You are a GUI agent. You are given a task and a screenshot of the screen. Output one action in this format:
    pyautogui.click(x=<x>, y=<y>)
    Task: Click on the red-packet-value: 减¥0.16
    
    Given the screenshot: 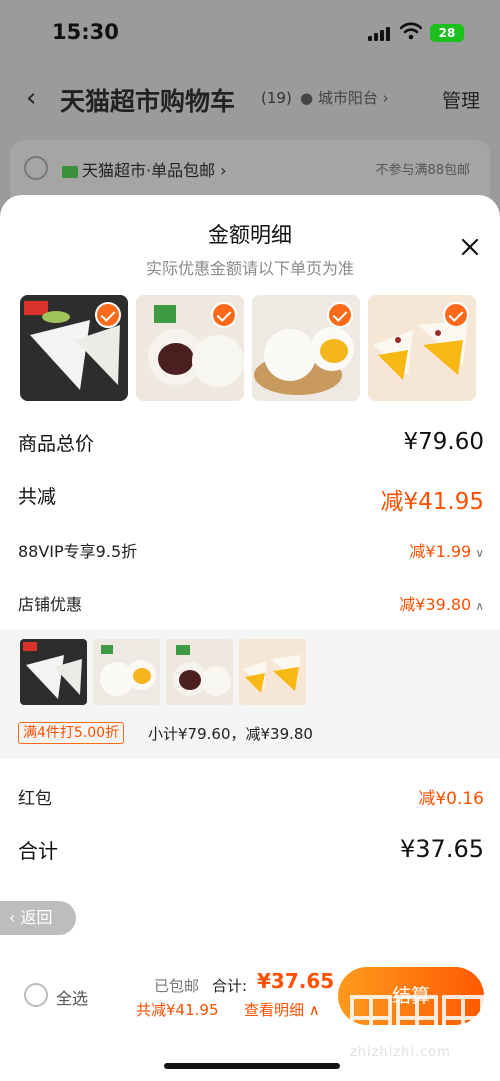 What is the action you would take?
    pyautogui.click(x=451, y=799)
    